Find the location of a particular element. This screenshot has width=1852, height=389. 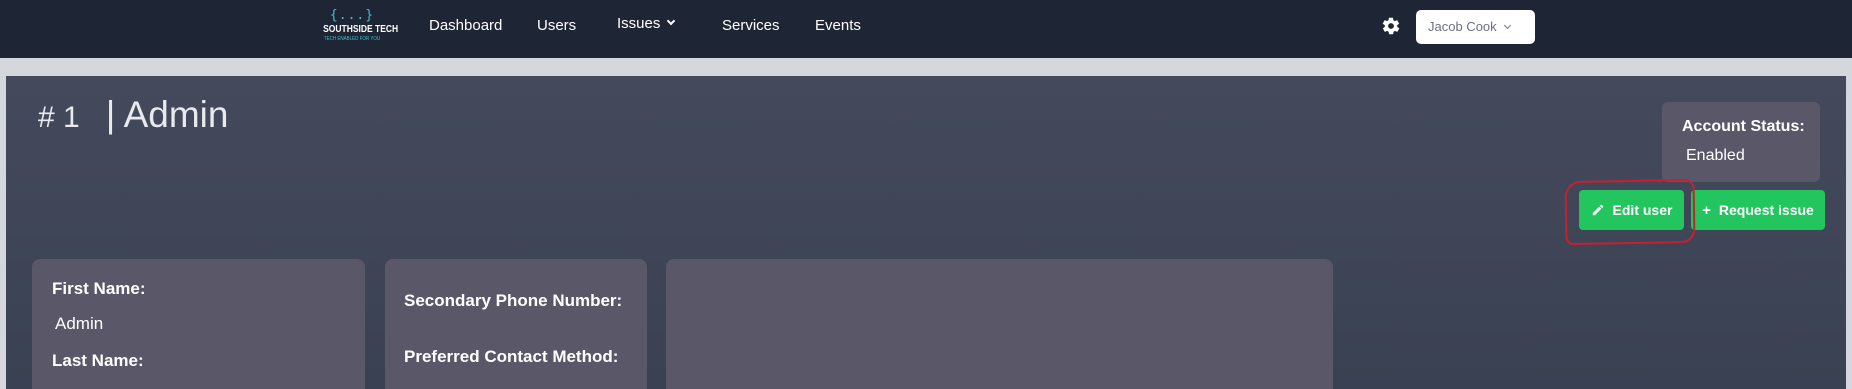

gear-icon is located at coordinates (1391, 26).